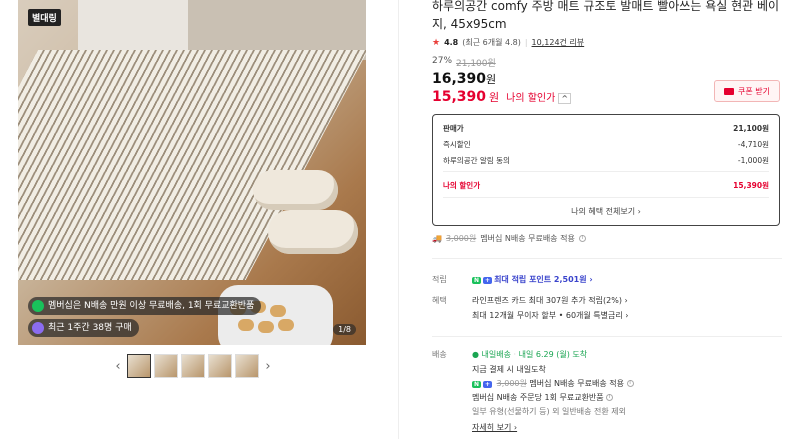  What do you see at coordinates (442, 61) in the screenshot?
I see `discount-percent: 27%` at bounding box center [442, 61].